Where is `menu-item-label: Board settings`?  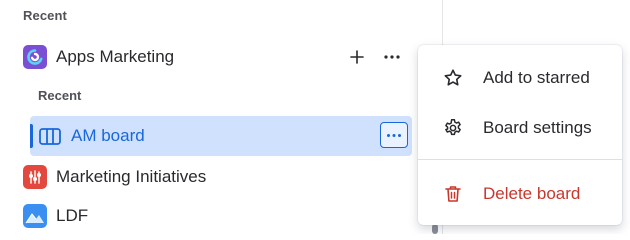
menu-item-label: Board settings is located at coordinates (537, 127).